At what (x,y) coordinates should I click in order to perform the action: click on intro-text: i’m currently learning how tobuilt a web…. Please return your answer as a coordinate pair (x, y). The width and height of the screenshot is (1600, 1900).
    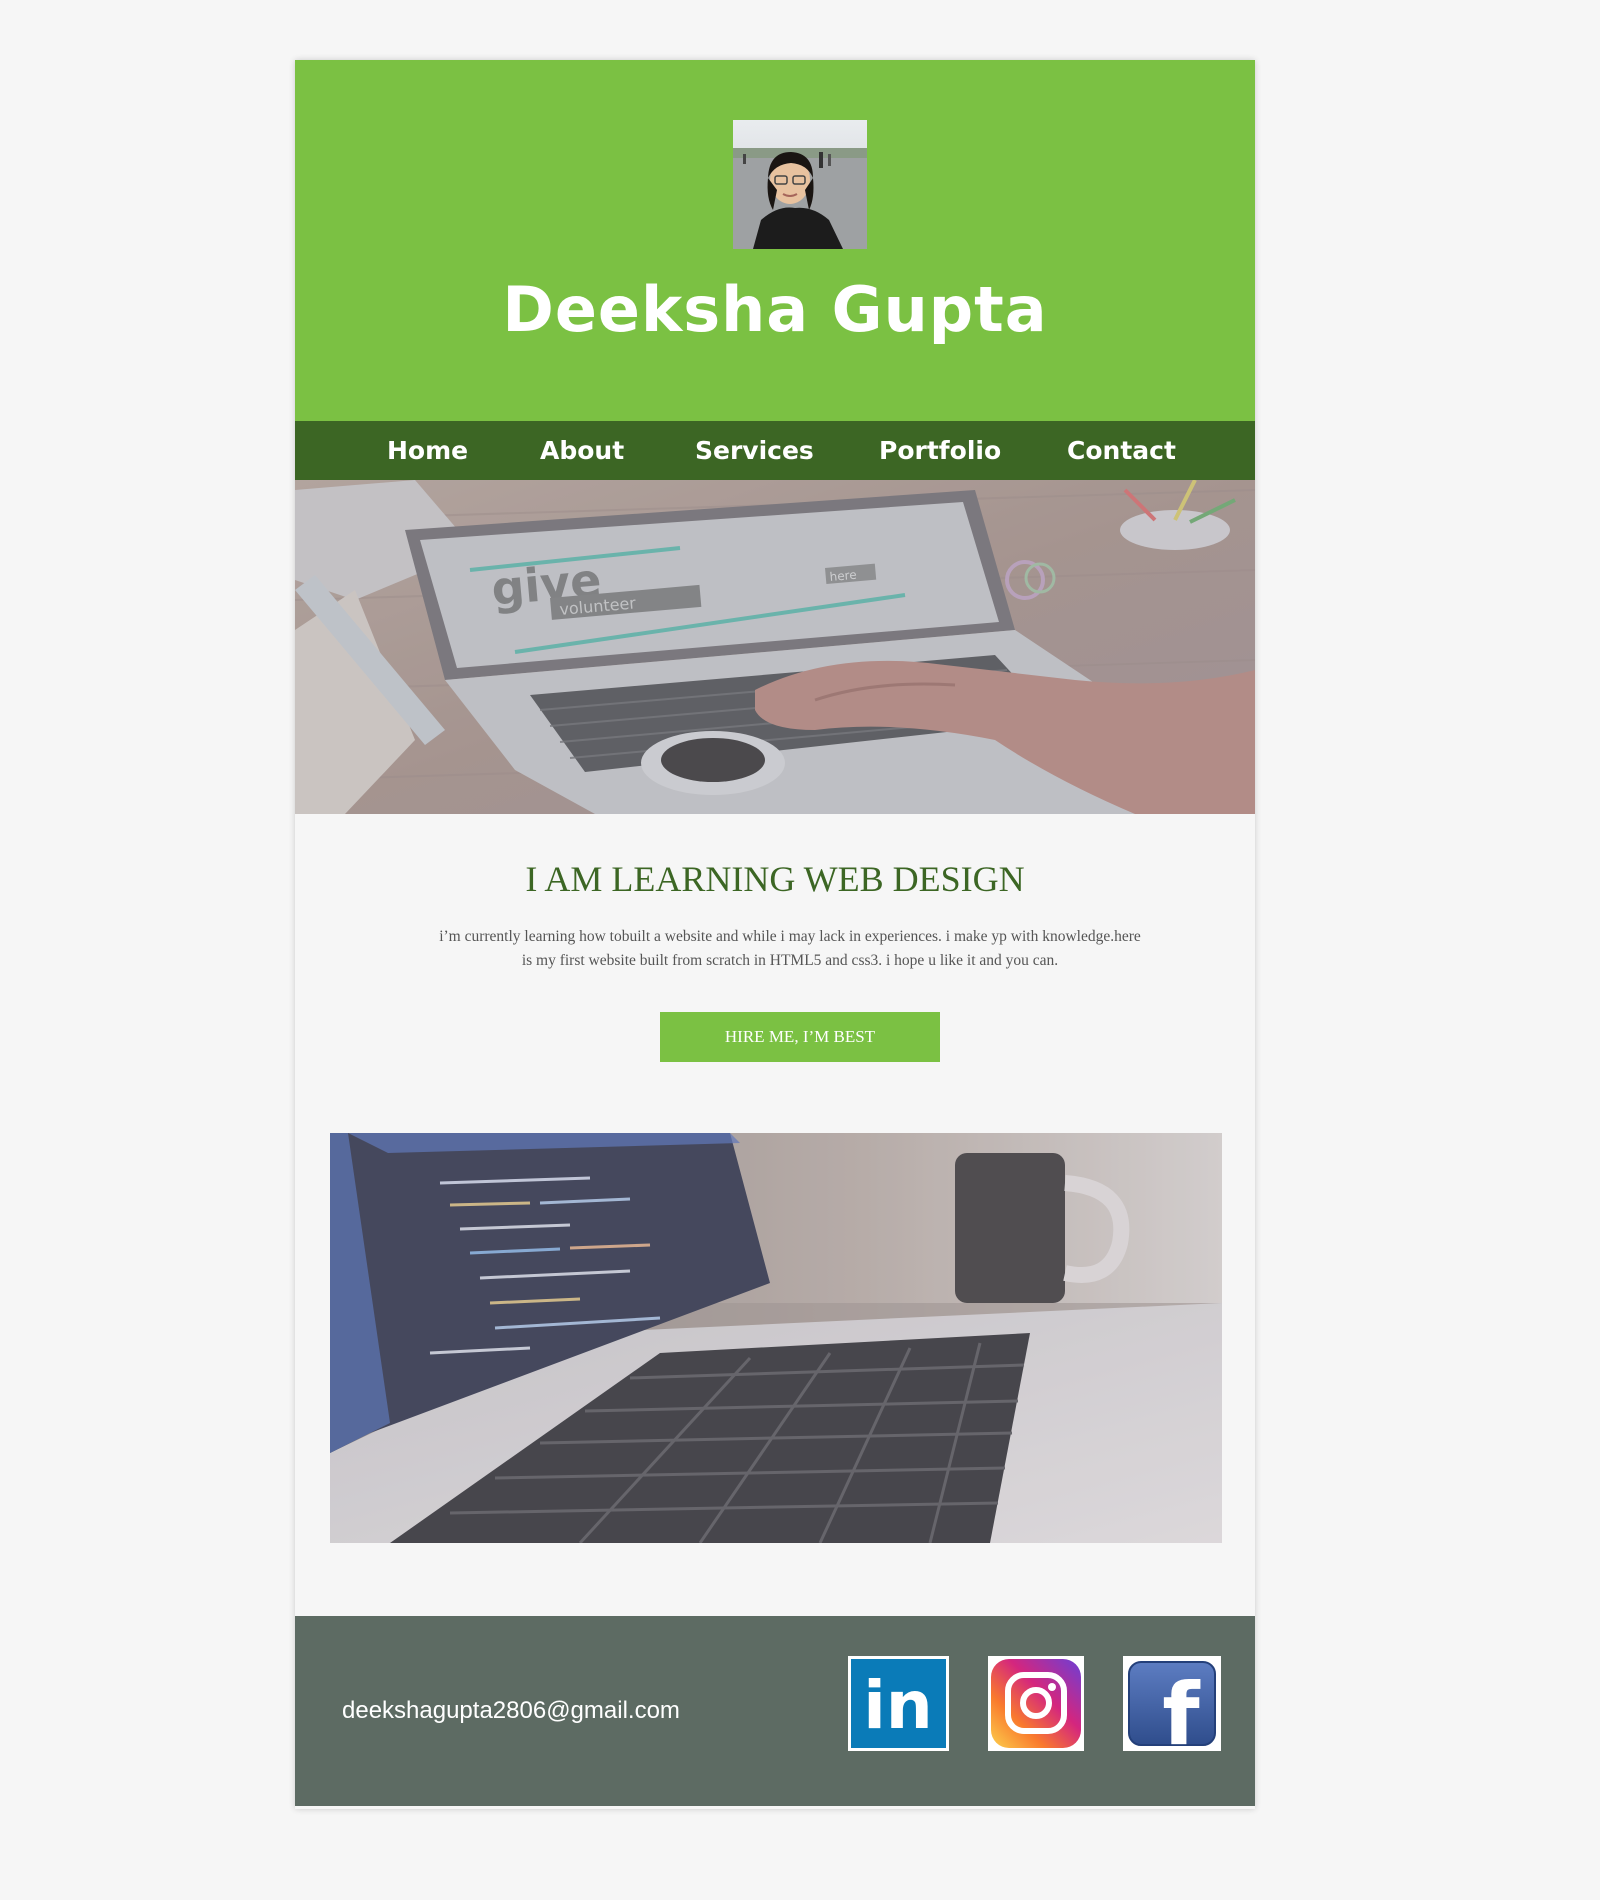
    Looking at the image, I should click on (790, 949).